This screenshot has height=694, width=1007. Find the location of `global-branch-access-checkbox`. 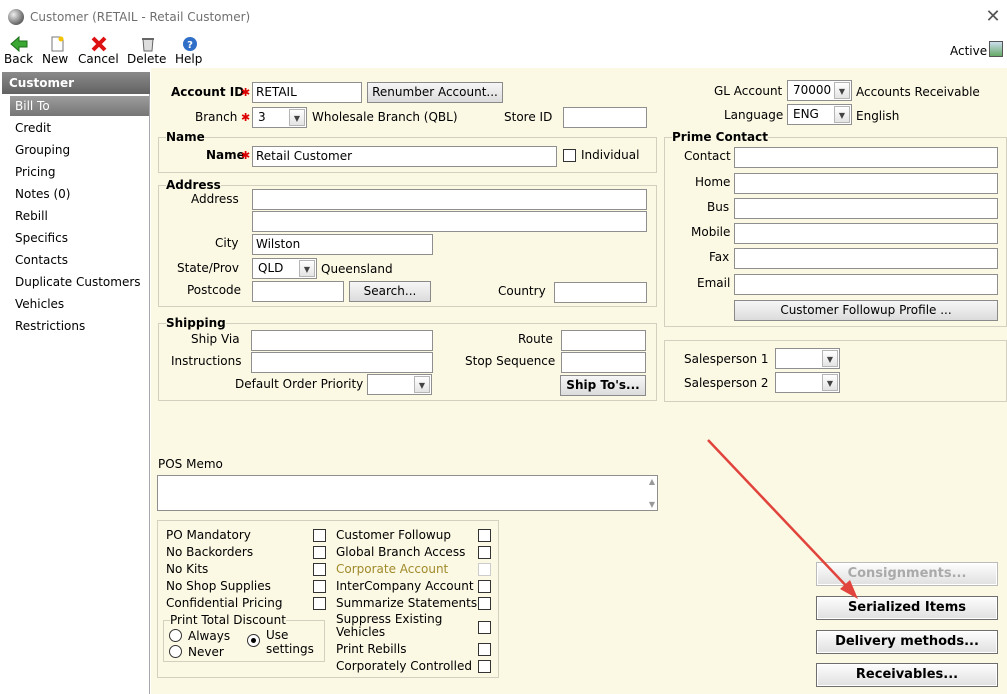

global-branch-access-checkbox is located at coordinates (484, 552).